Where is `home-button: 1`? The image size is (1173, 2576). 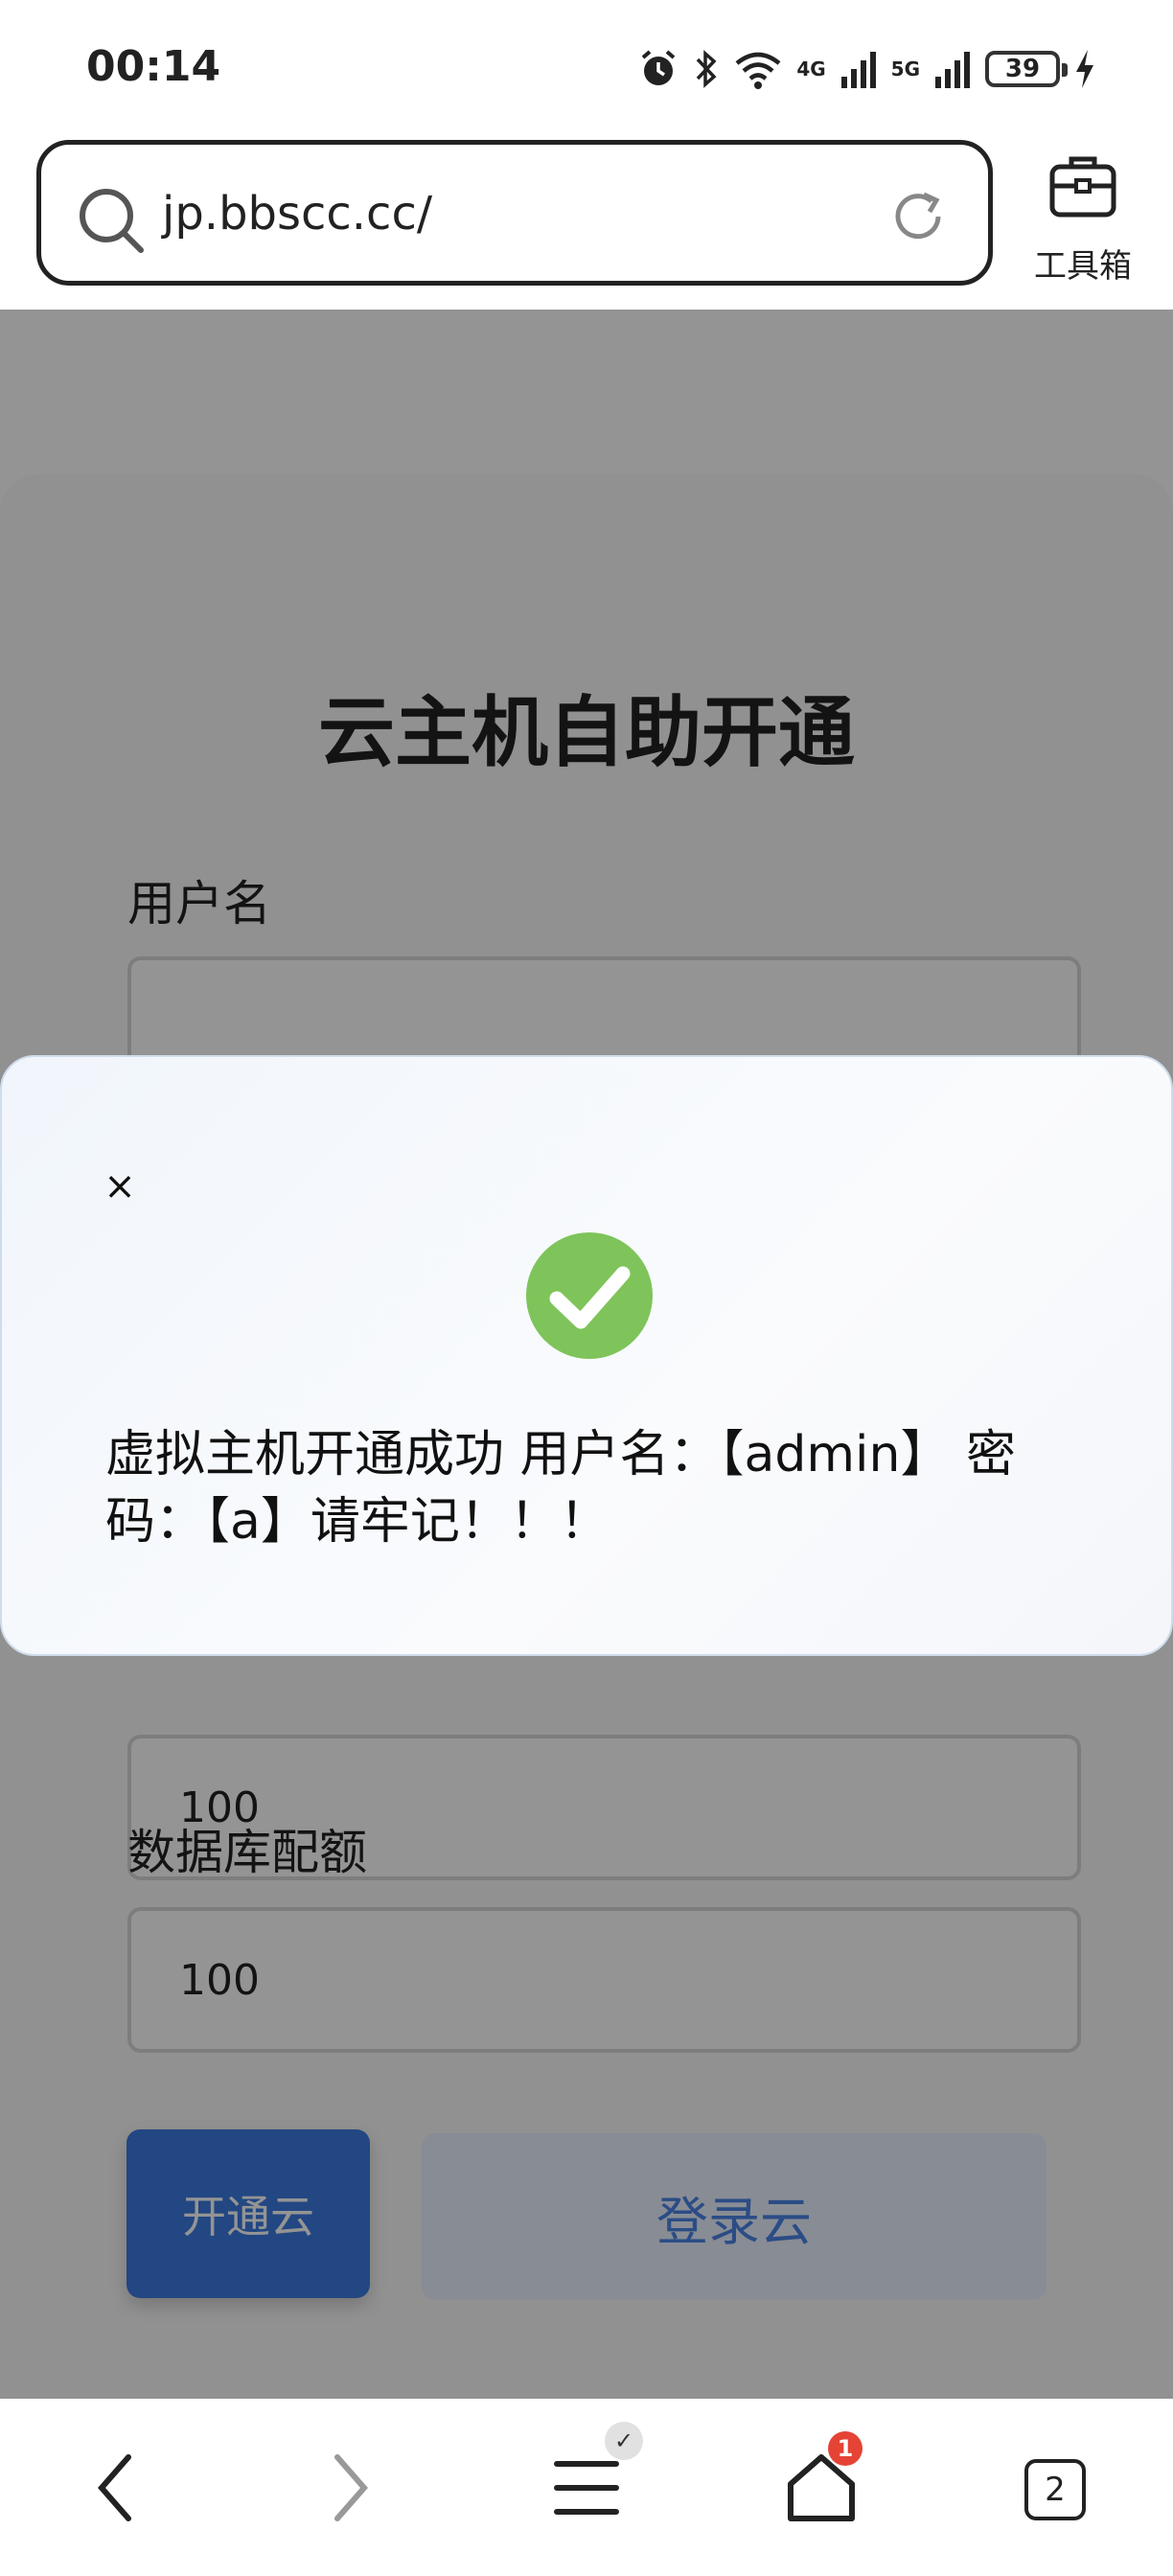
home-button: 1 is located at coordinates (821, 2482).